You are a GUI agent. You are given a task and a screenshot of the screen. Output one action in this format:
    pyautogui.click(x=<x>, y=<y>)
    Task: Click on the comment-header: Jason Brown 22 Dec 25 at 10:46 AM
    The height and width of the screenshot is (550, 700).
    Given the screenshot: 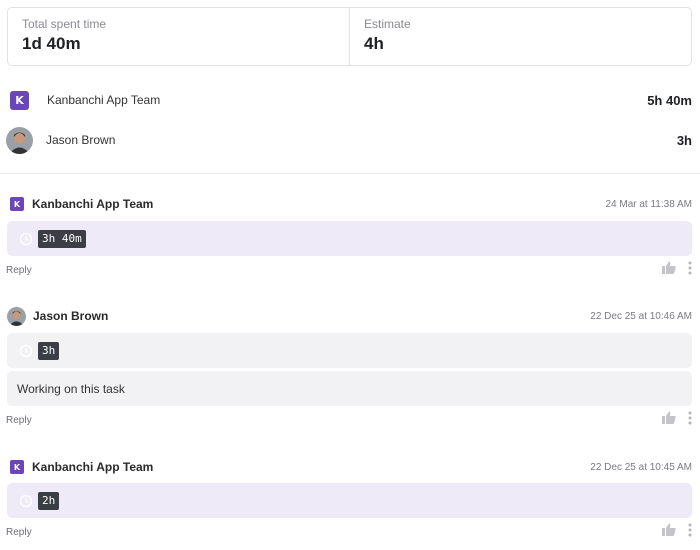 What is the action you would take?
    pyautogui.click(x=349, y=316)
    